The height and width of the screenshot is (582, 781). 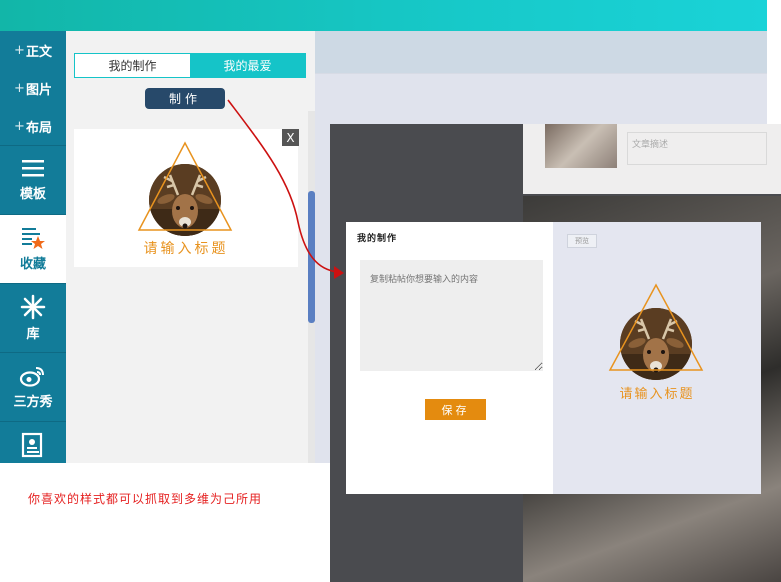 I want to click on sidebar-item-my-articles: 我的文章, so click(x=33, y=455).